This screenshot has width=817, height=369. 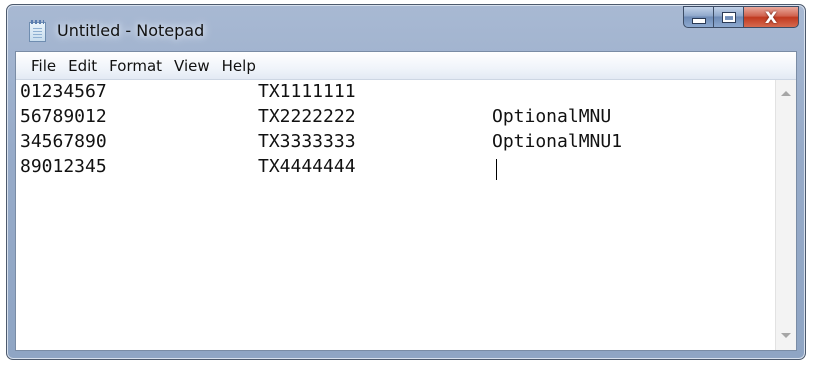 What do you see at coordinates (552, 116) in the screenshot?
I see `line-text: OptionalMNU` at bounding box center [552, 116].